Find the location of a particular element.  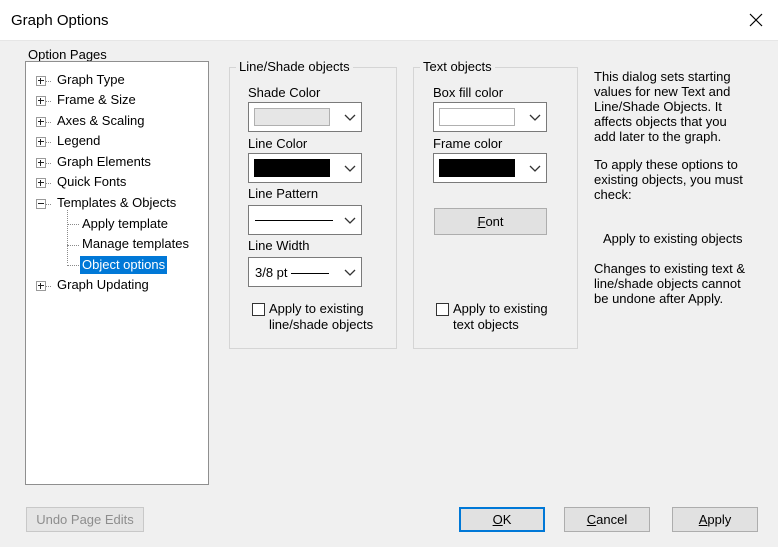

apply-accelerator: A is located at coordinates (703, 519).